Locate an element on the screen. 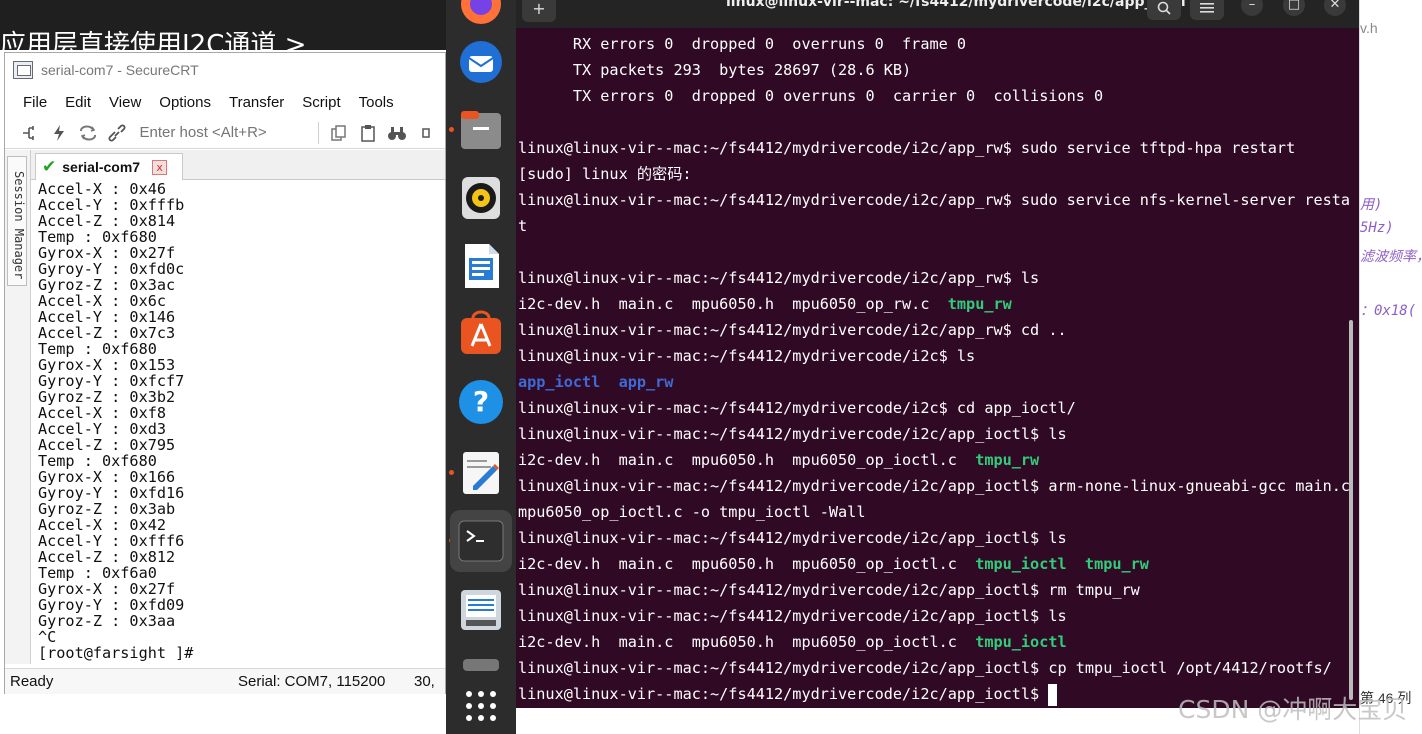 The image size is (1422, 734). menu-script: Script is located at coordinates (321, 102).